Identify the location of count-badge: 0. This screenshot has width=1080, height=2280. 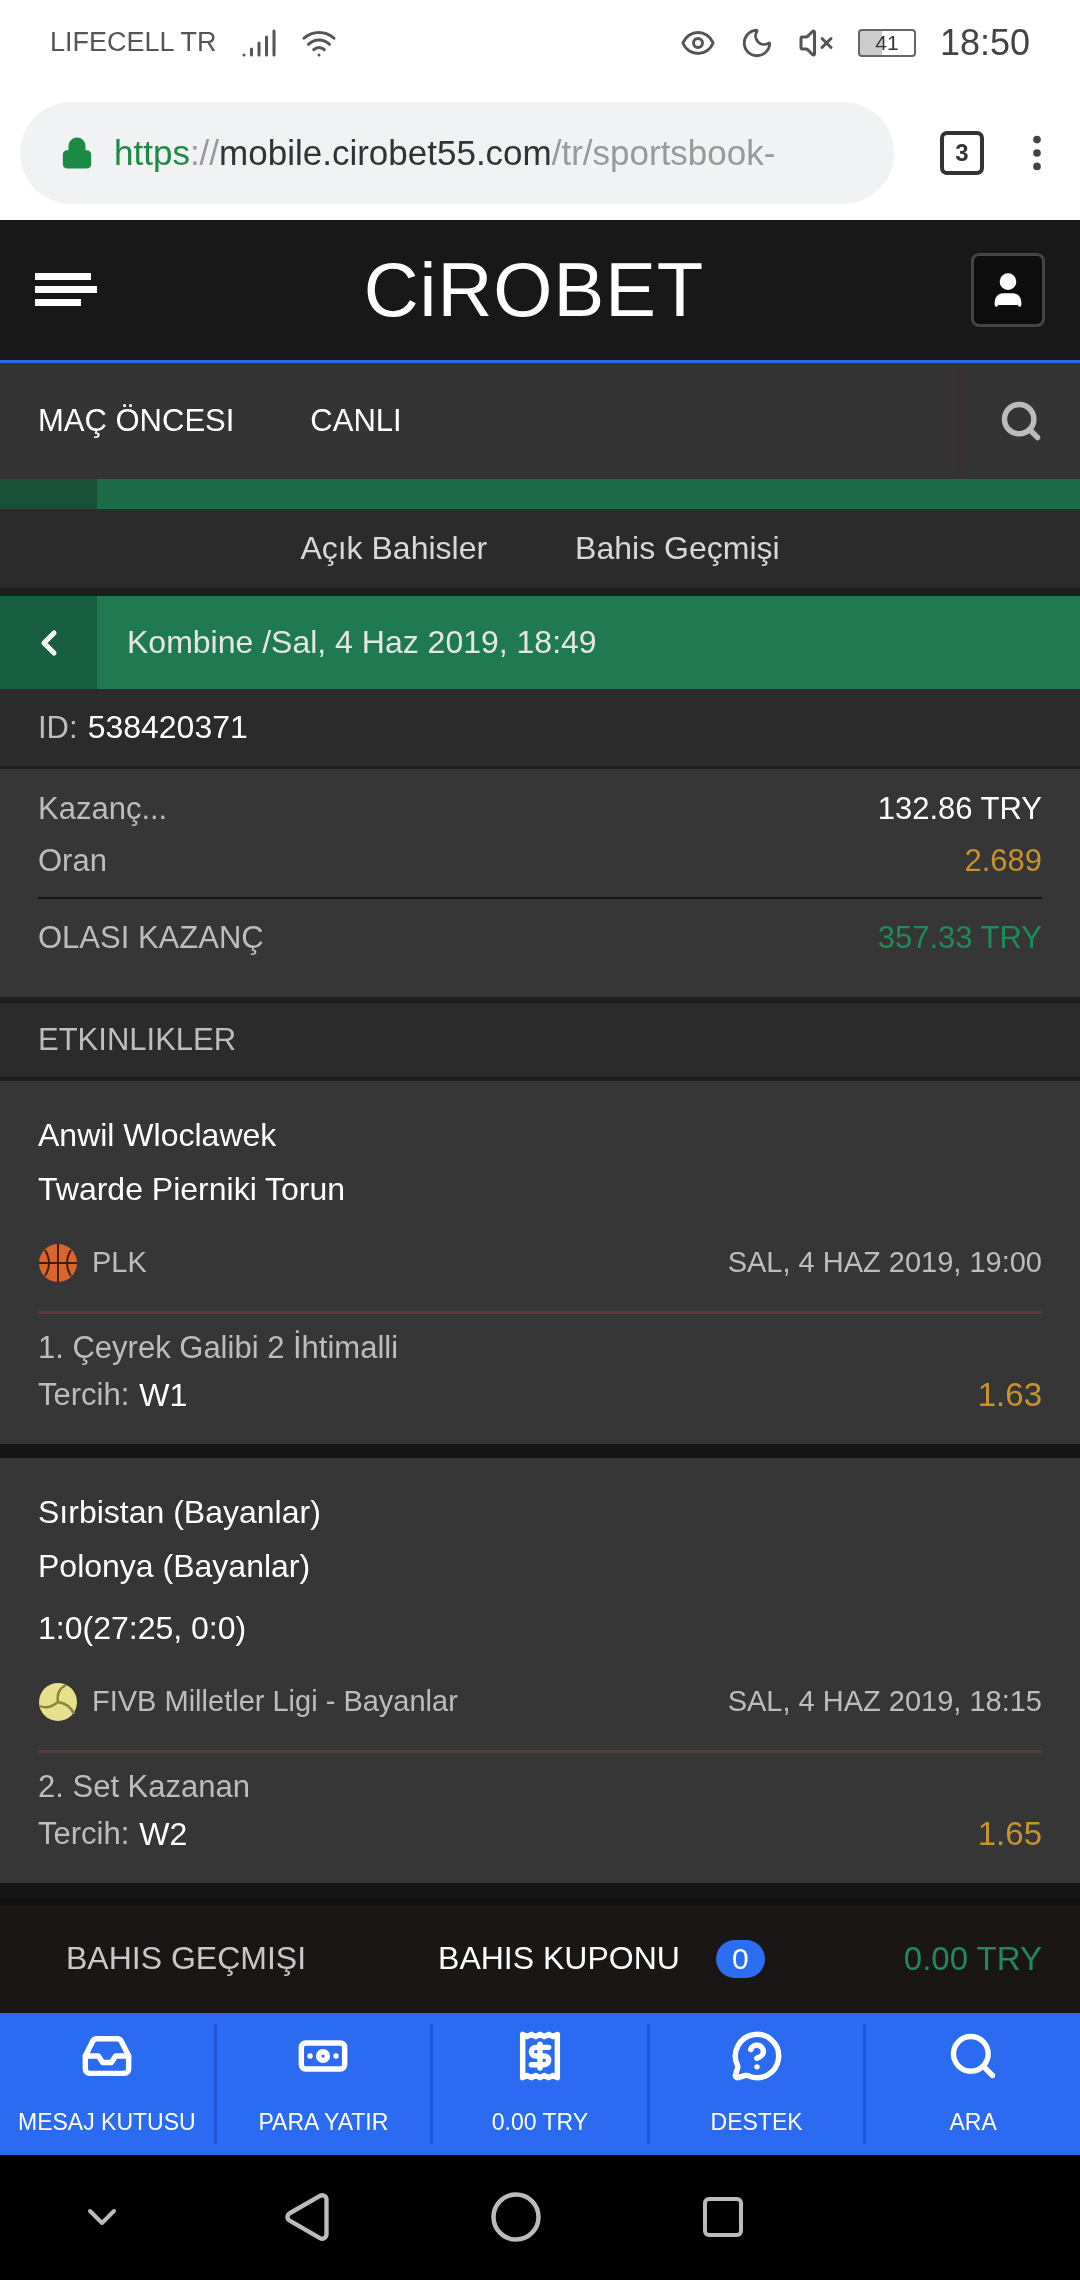
(740, 1958).